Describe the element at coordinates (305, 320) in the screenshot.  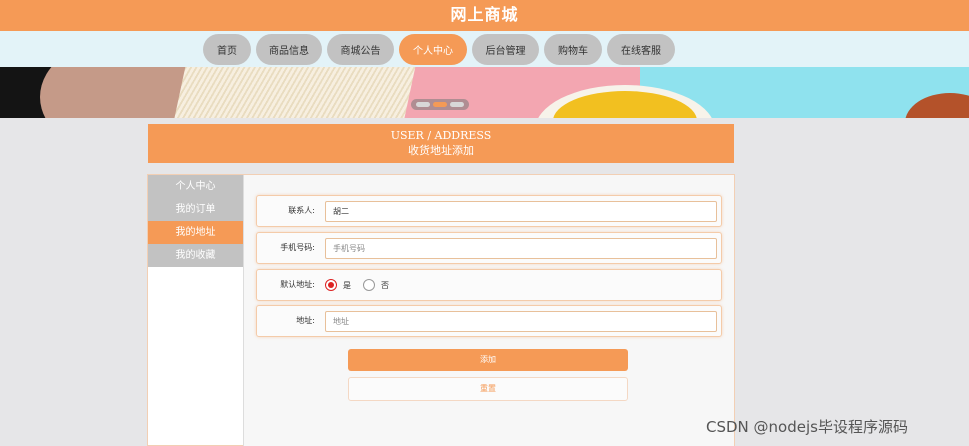
I see `address-label: 地址:` at that location.